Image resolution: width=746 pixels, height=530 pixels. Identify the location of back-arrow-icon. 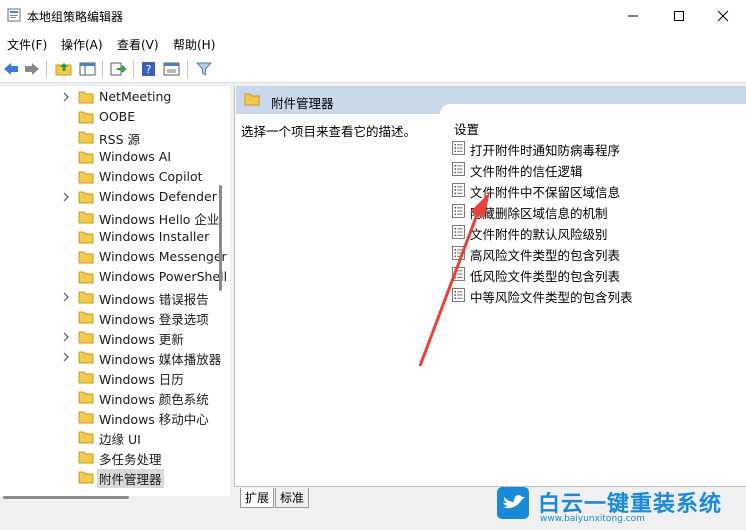
(11, 69).